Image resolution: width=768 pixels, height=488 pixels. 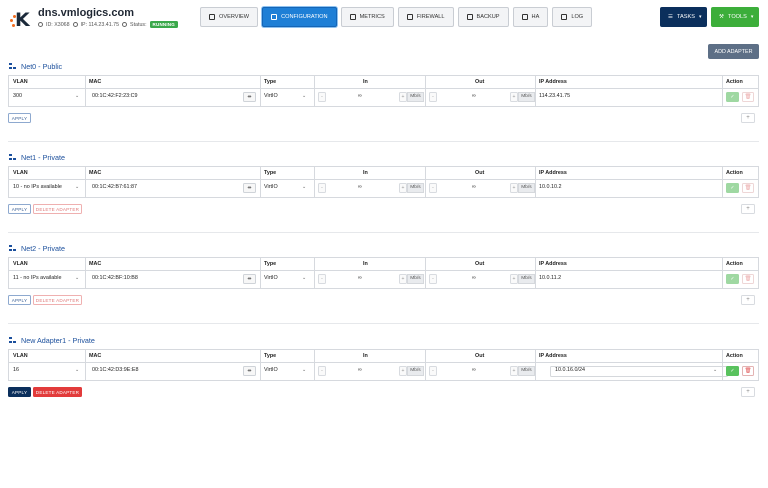 I want to click on document-icon, so click(x=212, y=17).